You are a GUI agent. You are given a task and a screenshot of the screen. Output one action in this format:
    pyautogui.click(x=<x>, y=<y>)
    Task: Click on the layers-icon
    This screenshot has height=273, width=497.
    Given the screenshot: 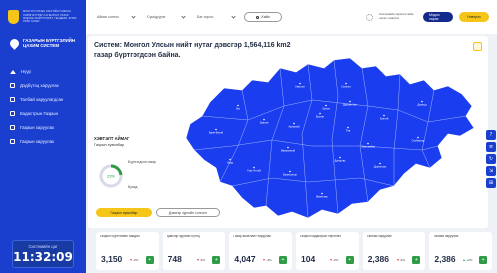 What is the action you would take?
    pyautogui.click(x=12, y=142)
    